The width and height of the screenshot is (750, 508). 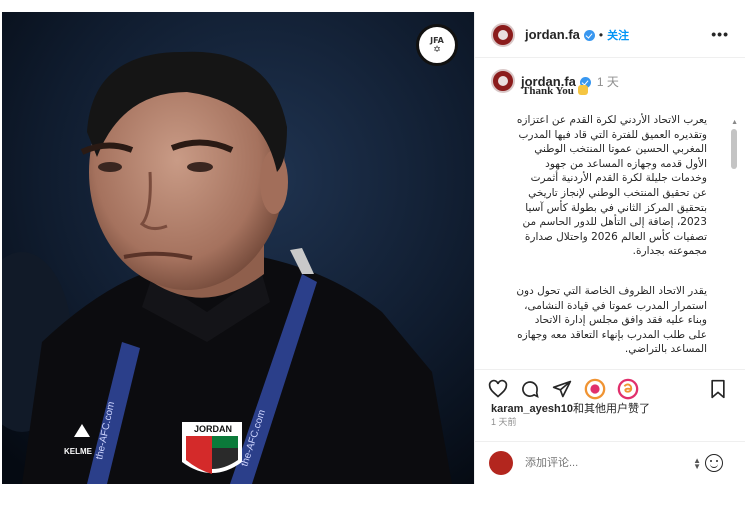 What do you see at coordinates (213, 429) in the screenshot?
I see `jersey-jordan-text: JORDAN` at bounding box center [213, 429].